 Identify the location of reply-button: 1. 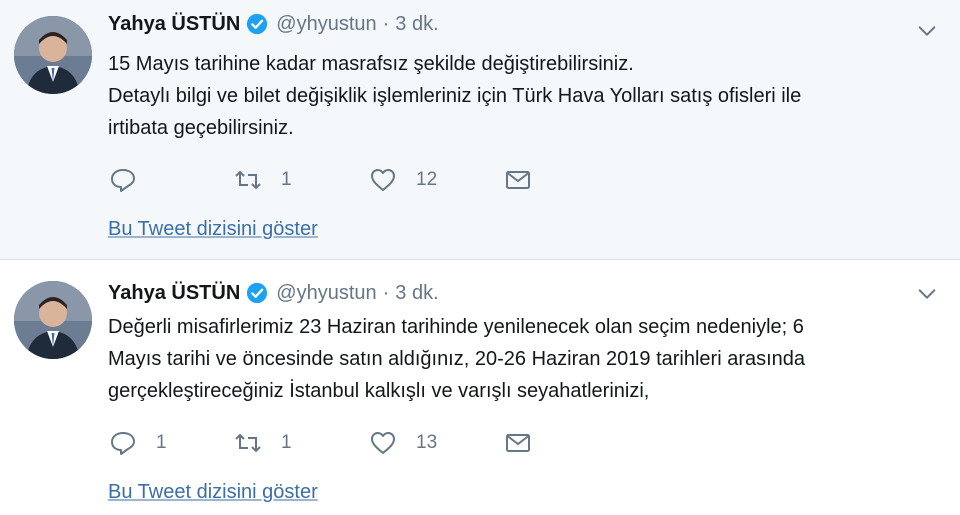
(170, 443).